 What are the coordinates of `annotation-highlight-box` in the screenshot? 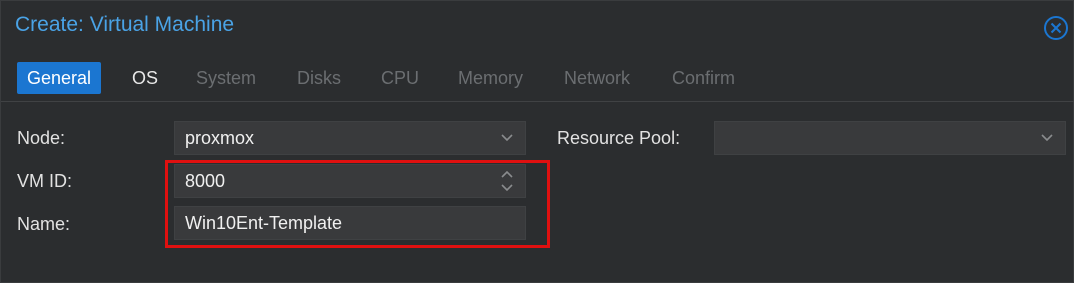 It's located at (357, 204).